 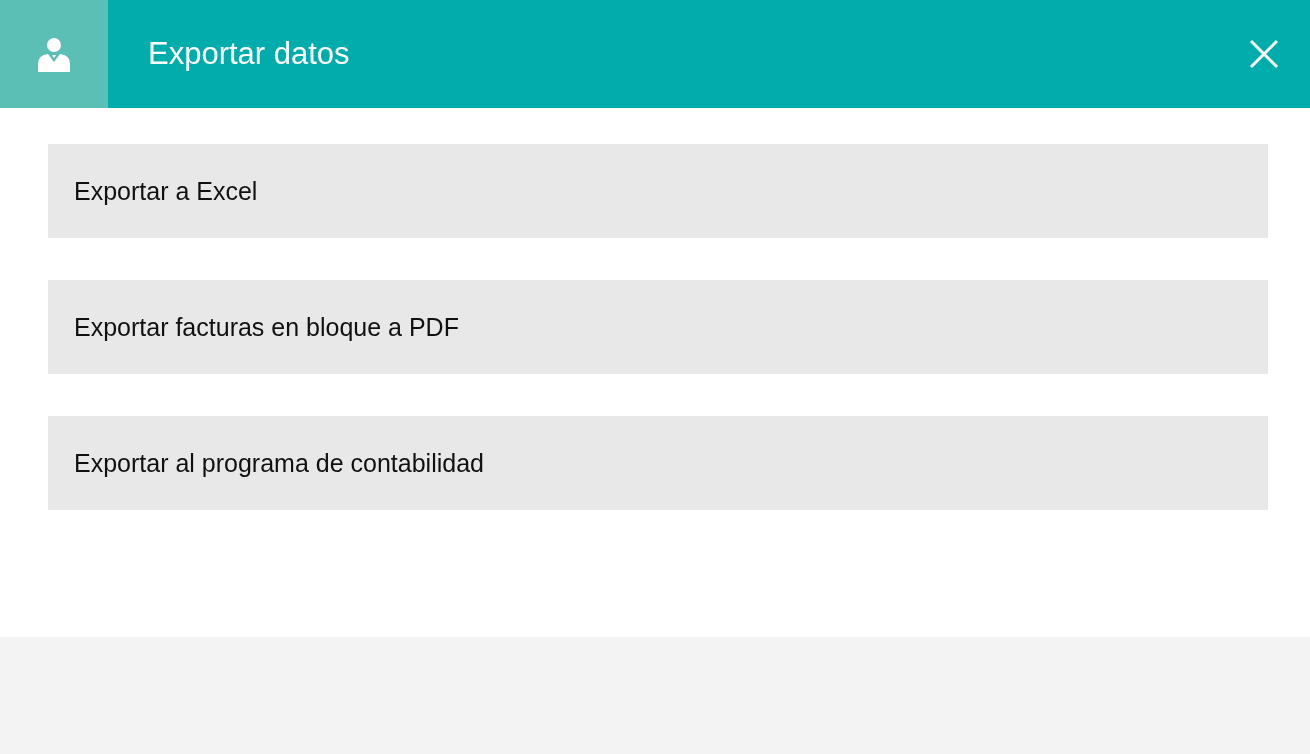 I want to click on user-icon, so click(x=54, y=54).